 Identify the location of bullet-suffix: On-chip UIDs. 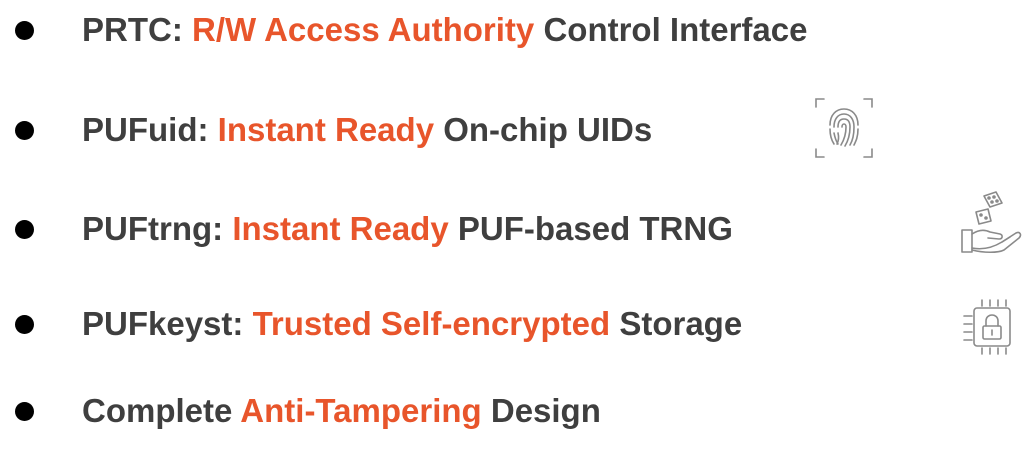
(543, 129).